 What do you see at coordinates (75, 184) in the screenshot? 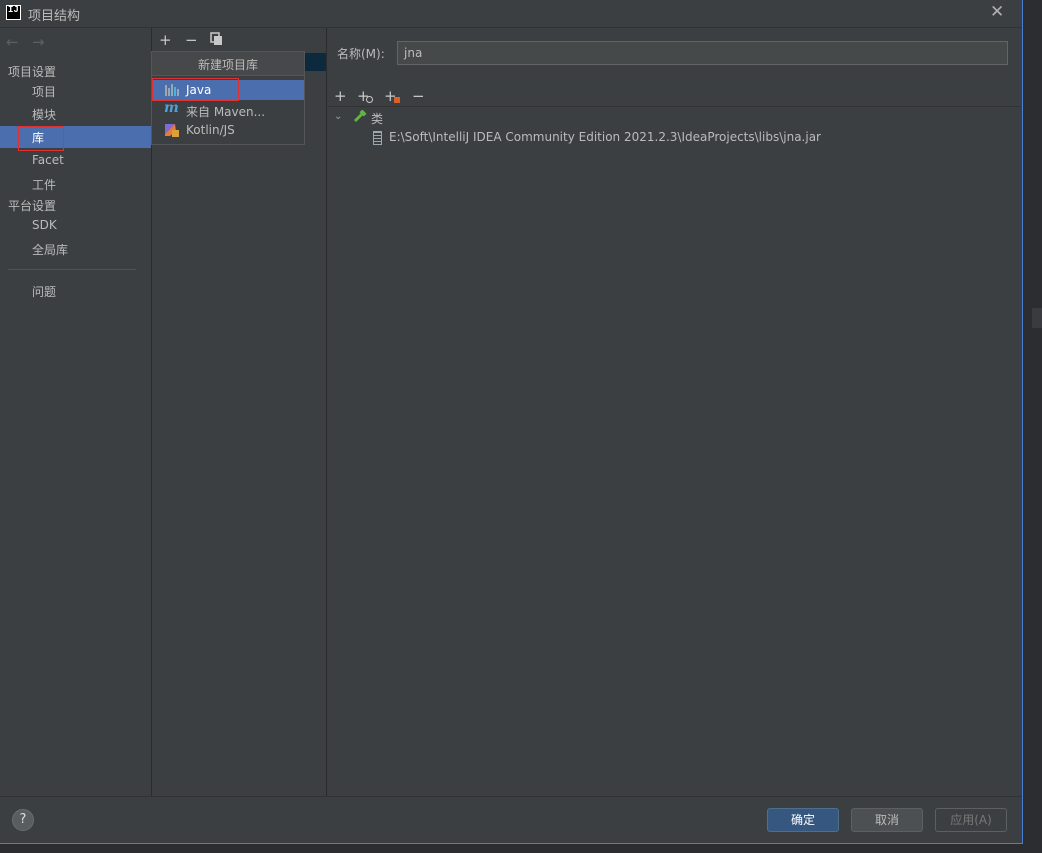
I see `nav-item-artifacts: 工件` at bounding box center [75, 184].